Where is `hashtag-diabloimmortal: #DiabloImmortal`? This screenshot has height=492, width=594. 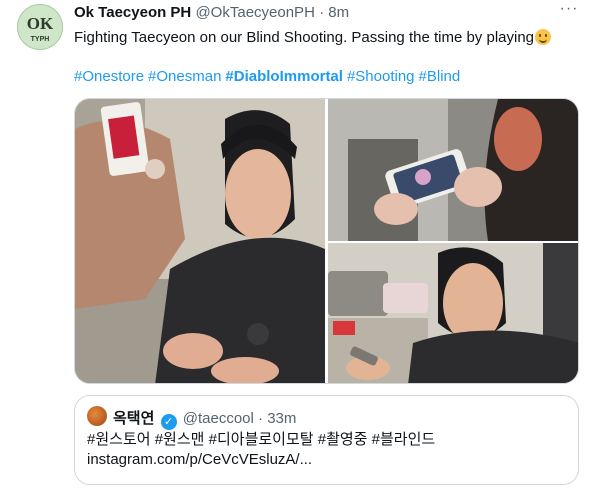
hashtag-diabloimmortal: #DiabloImmortal is located at coordinates (284, 76).